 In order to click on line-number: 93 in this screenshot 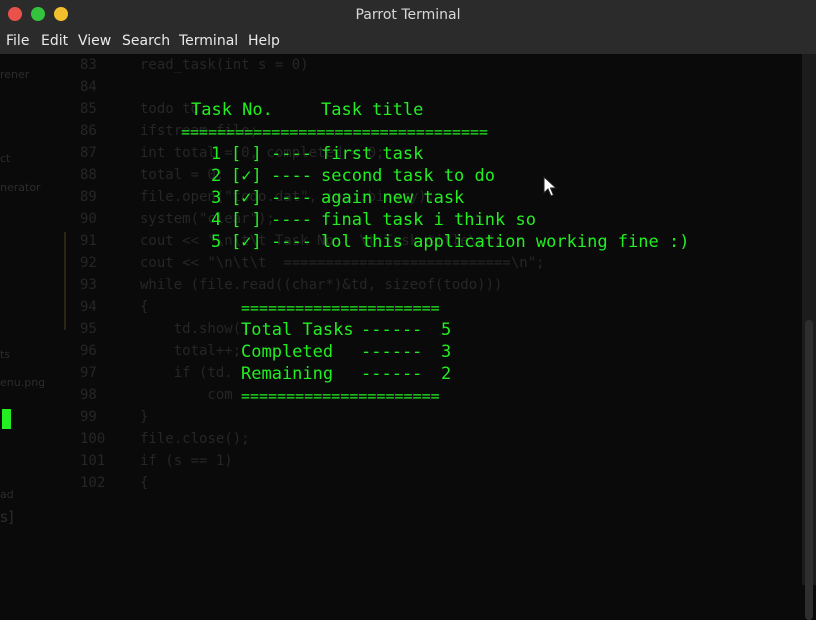, I will do `click(88, 285)`.